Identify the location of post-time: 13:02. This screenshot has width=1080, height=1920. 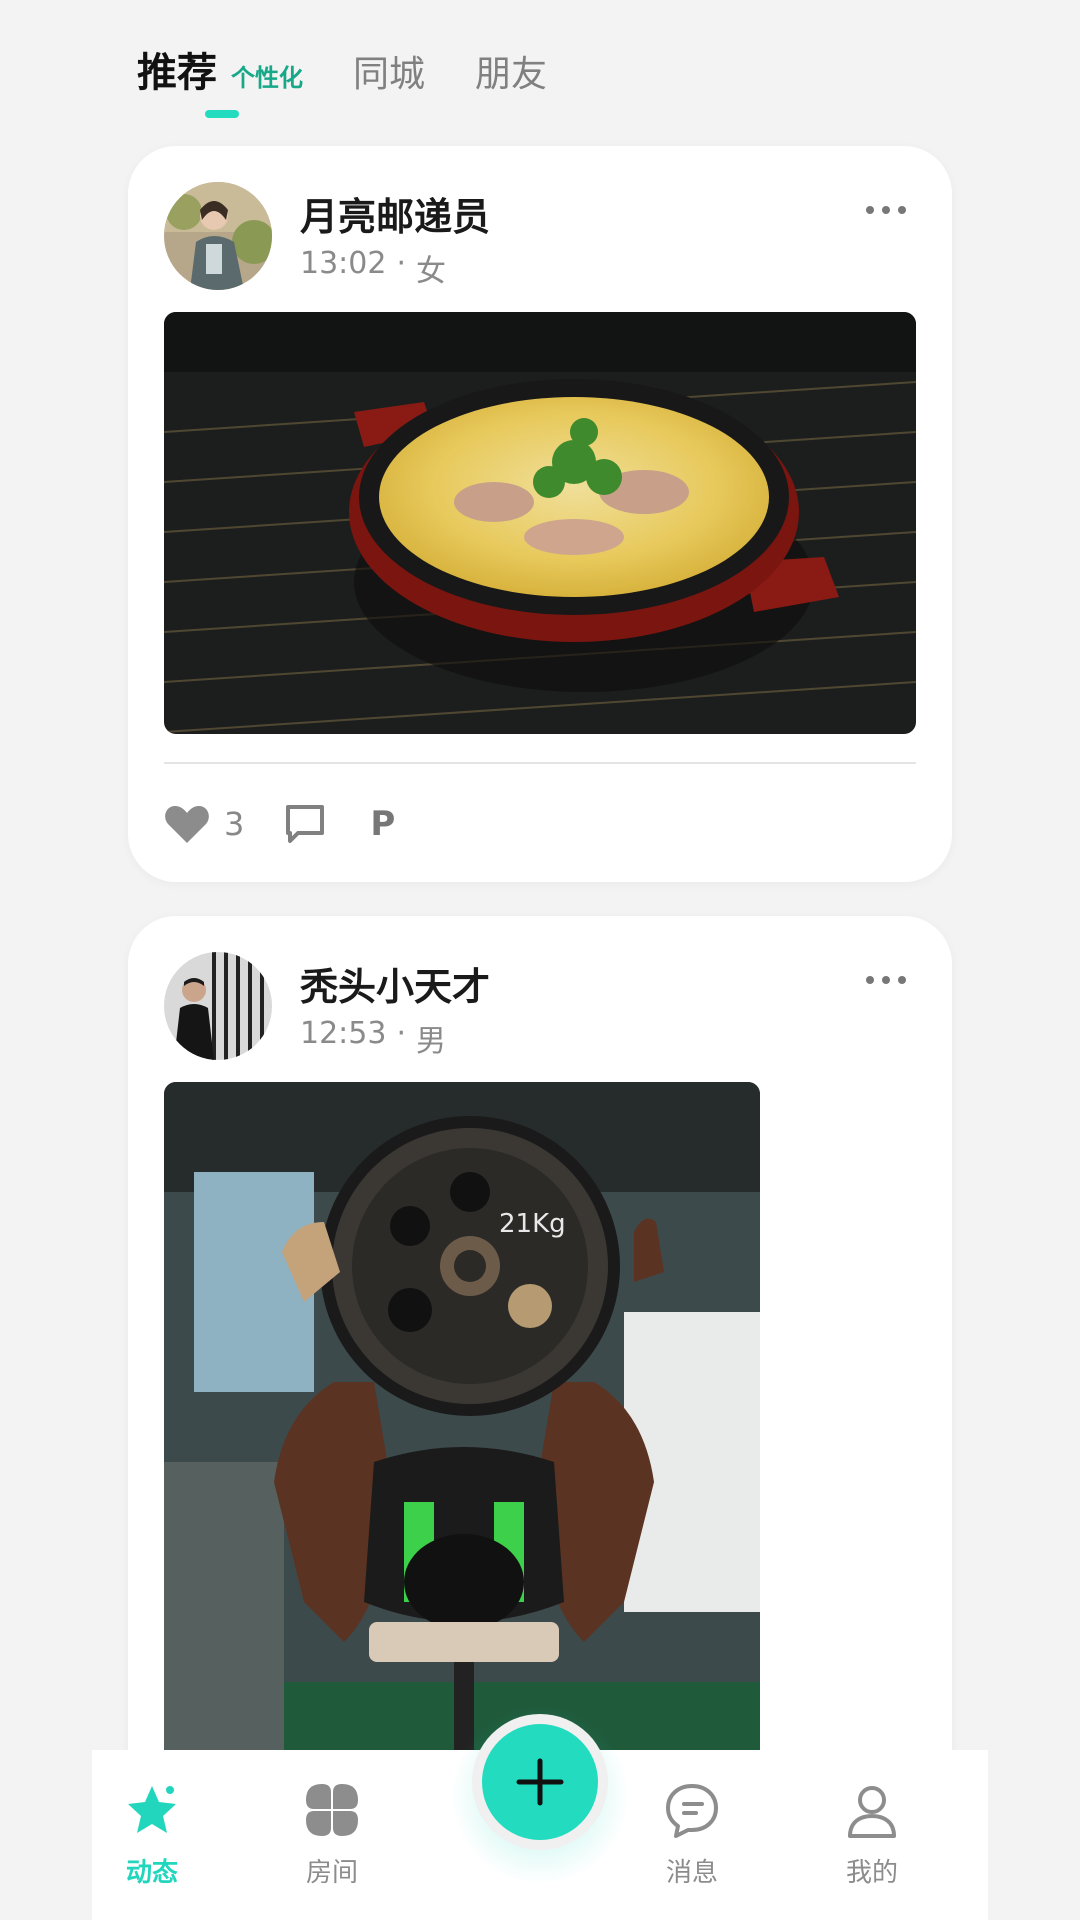
(343, 263).